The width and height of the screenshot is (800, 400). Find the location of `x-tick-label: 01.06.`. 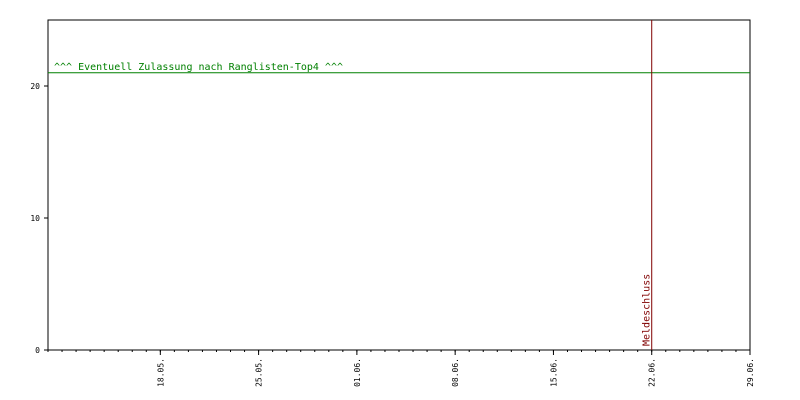

x-tick-label: 01.06. is located at coordinates (357, 372).